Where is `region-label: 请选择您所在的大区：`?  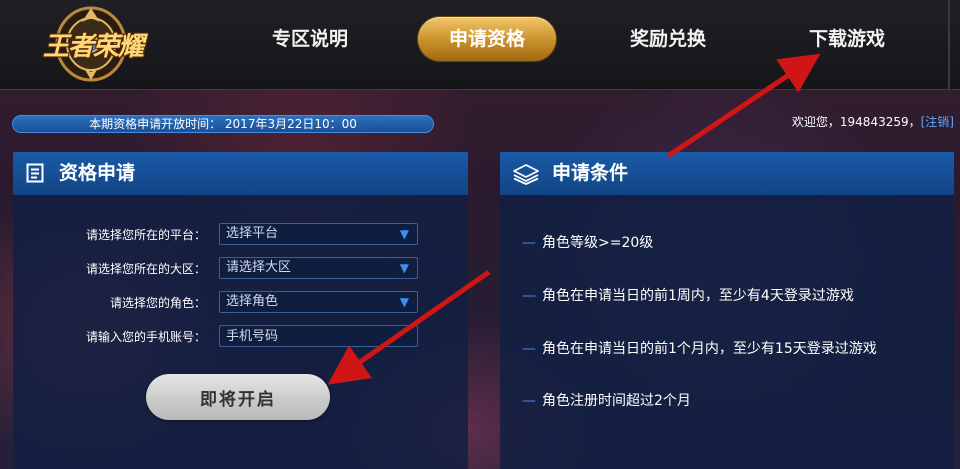 region-label: 请选择您所在的大区： is located at coordinates (145, 269).